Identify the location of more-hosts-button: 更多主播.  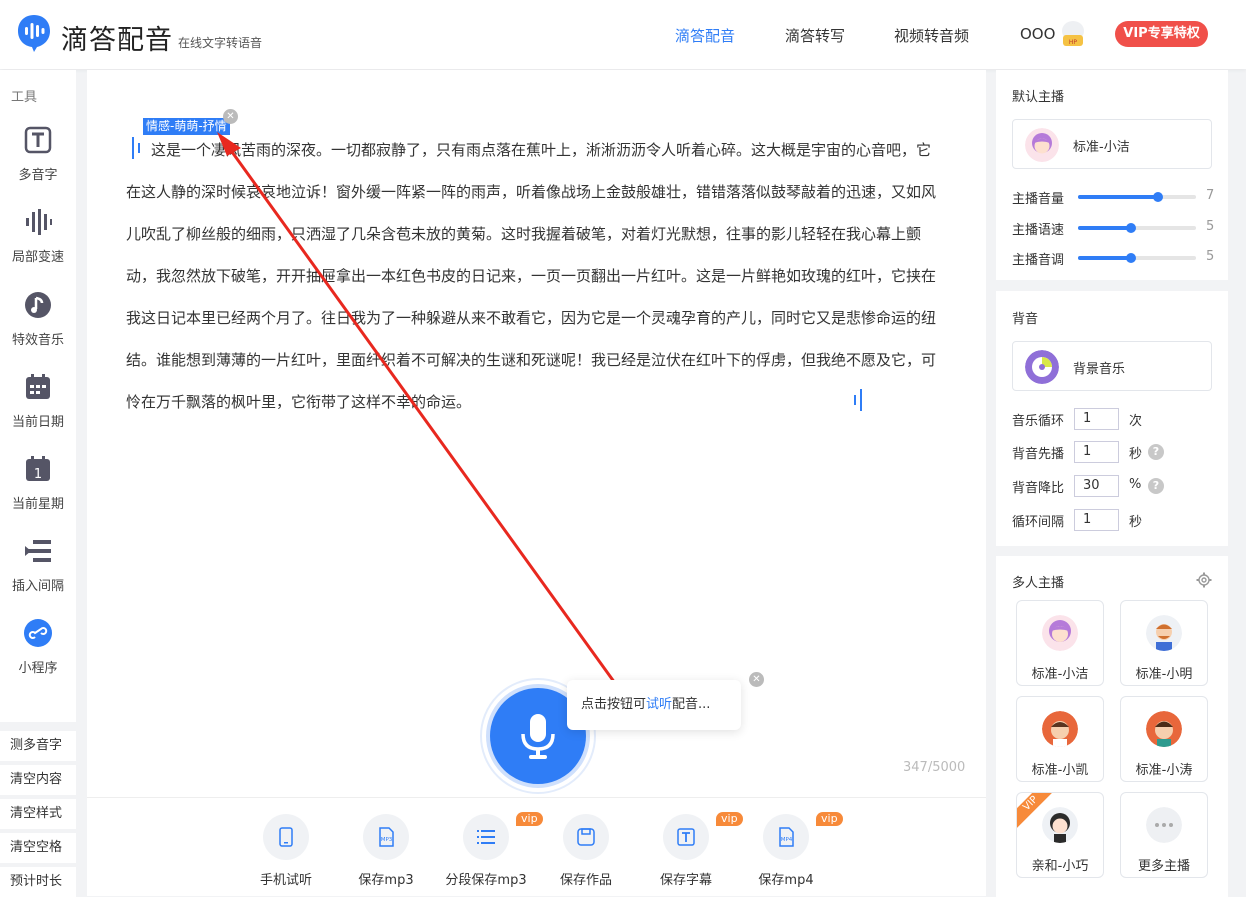
(1164, 835).